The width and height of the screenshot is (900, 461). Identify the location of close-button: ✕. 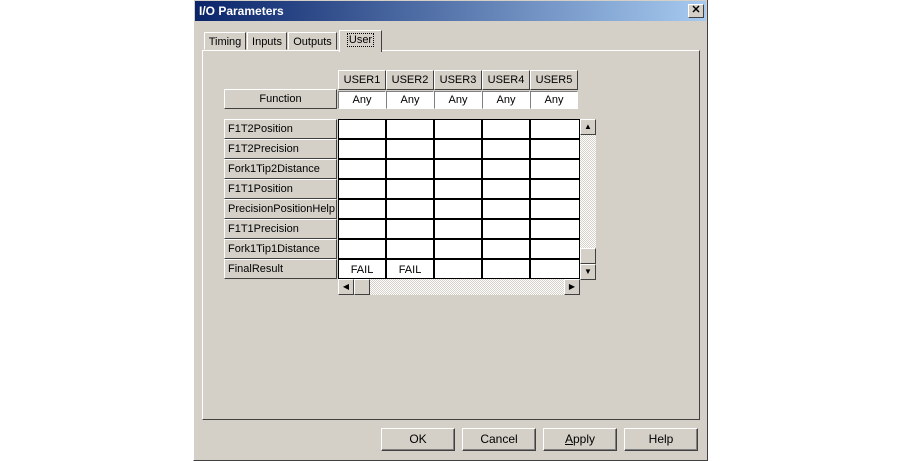
(696, 11).